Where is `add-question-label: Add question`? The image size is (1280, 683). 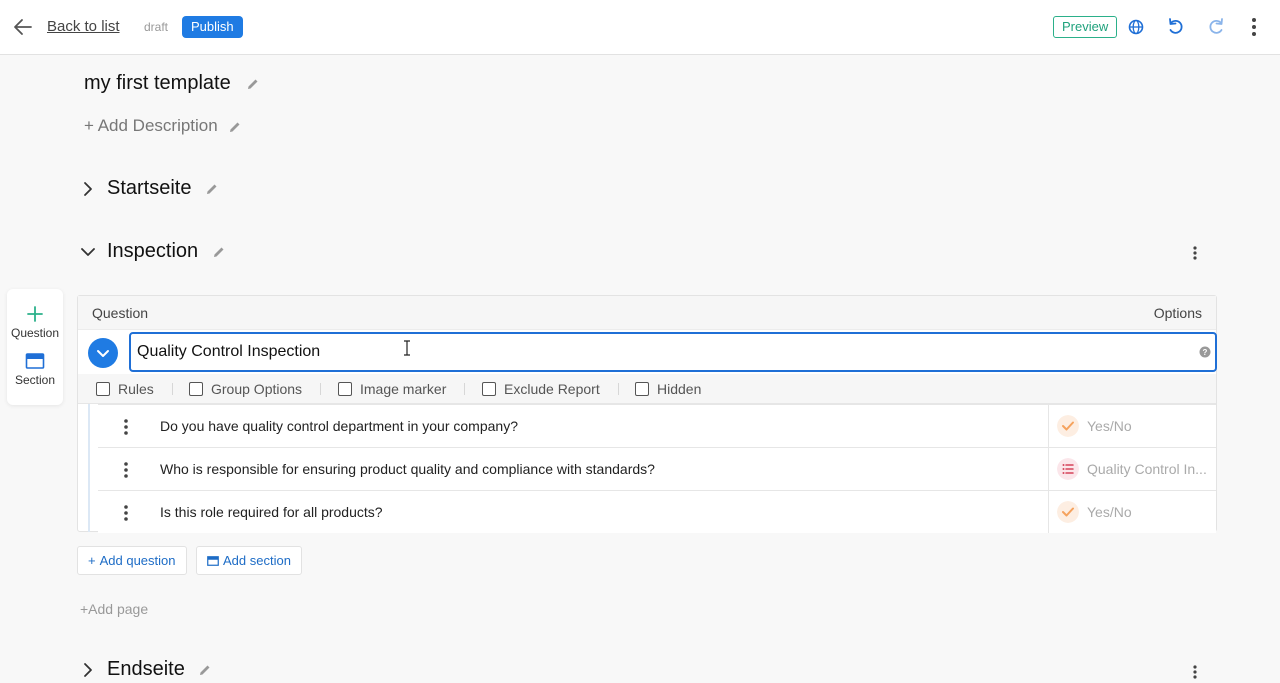 add-question-label: Add question is located at coordinates (137, 560).